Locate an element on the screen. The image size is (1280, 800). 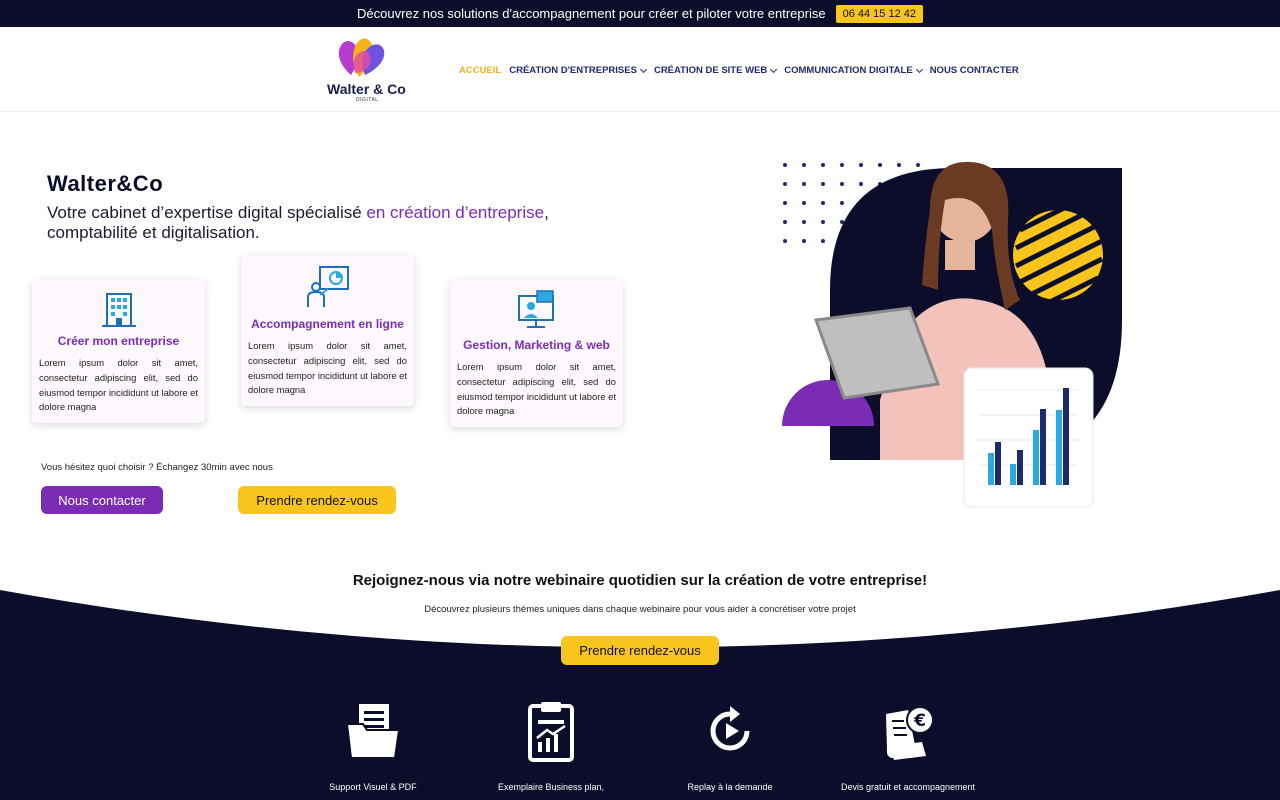
nav-item-nous-contacter: NOUS CONTACTER is located at coordinates (974, 70).